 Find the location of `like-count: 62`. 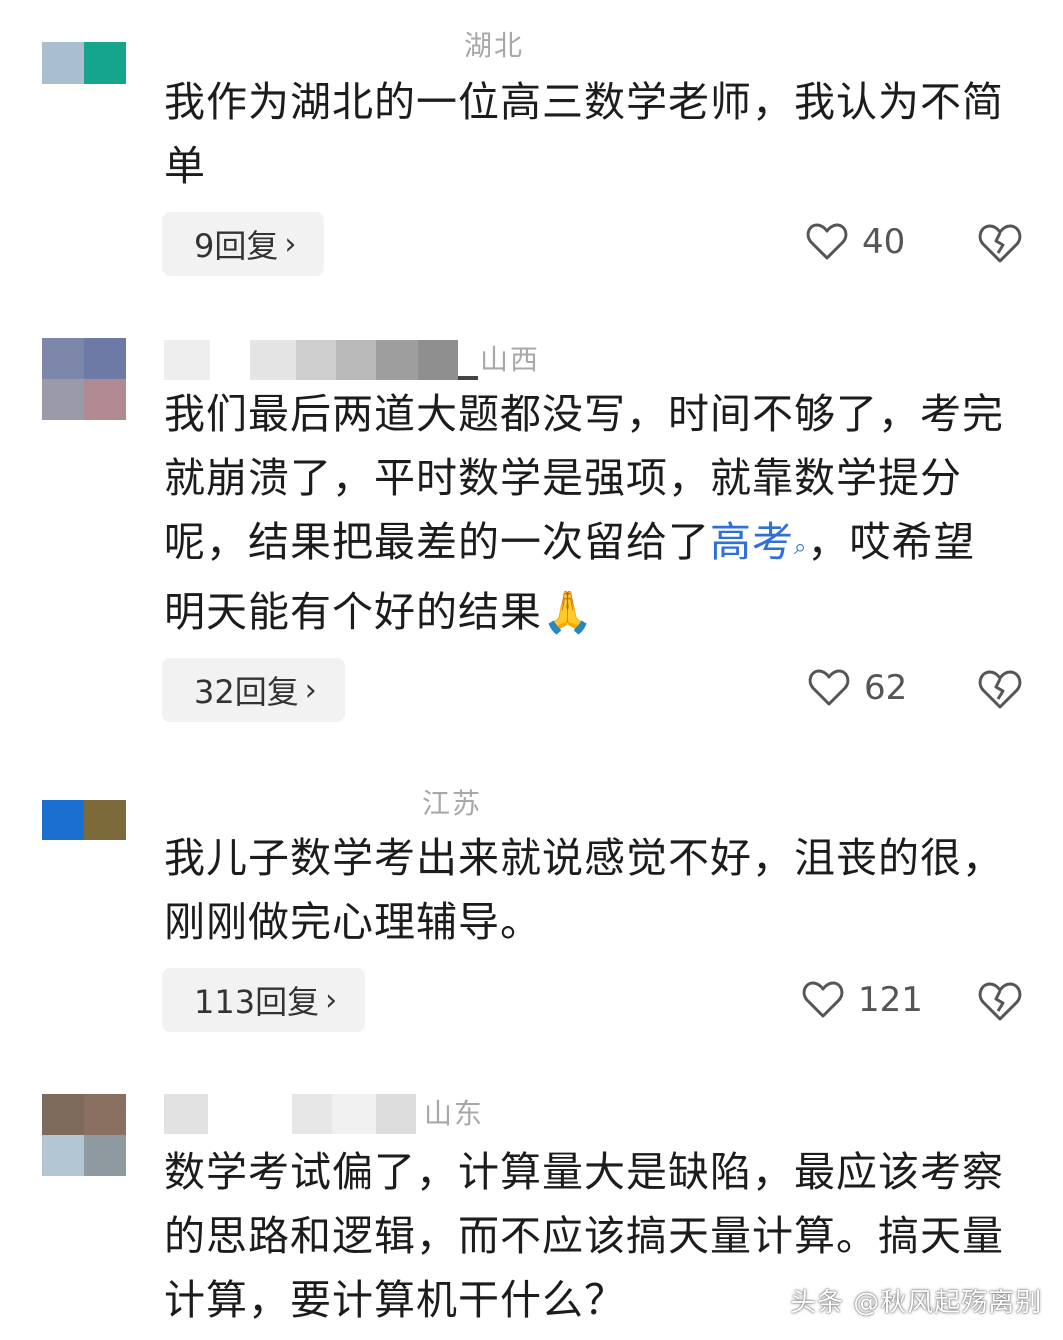

like-count: 62 is located at coordinates (886, 688).